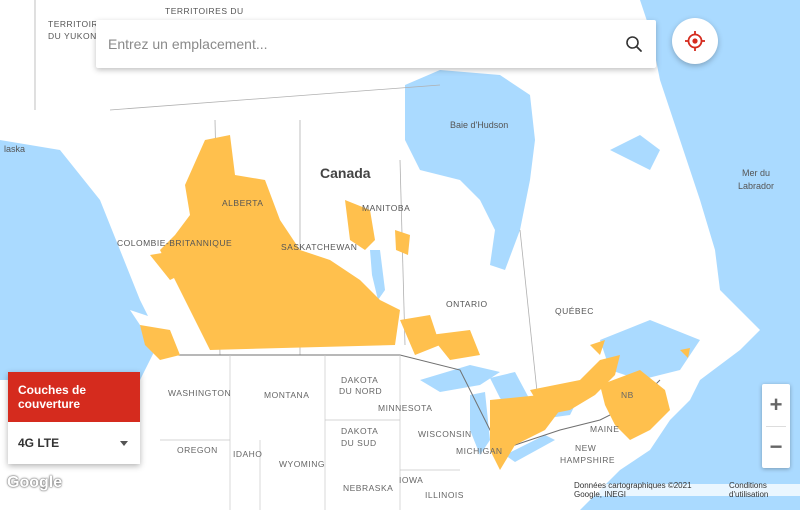 Image resolution: width=800 pixels, height=510 pixels. What do you see at coordinates (467, 304) in the screenshot?
I see `label-ontario: ONTARIO` at bounding box center [467, 304].